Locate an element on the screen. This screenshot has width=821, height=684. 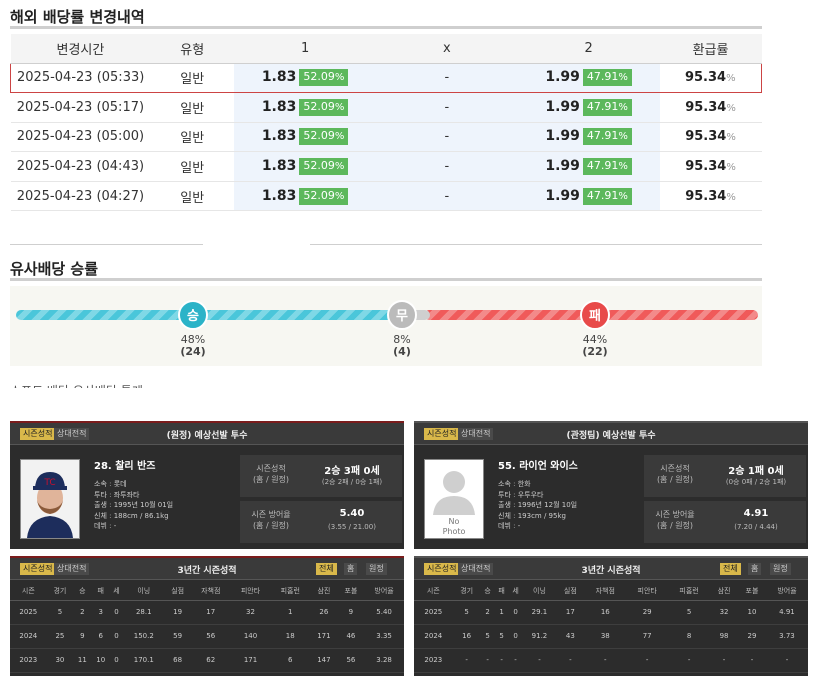
stats-cell: 32 is located at coordinates (250, 612).